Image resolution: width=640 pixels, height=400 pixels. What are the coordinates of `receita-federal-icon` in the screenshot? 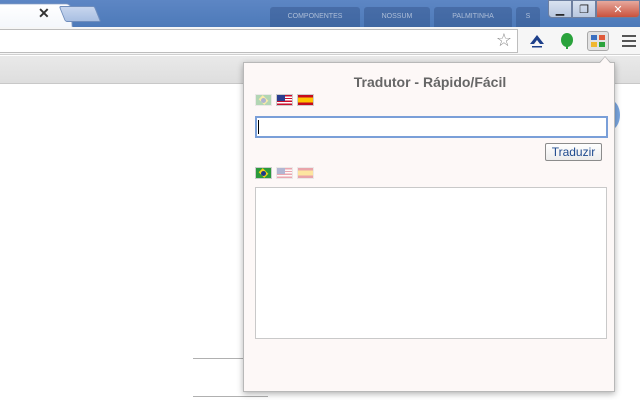 It's located at (537, 41).